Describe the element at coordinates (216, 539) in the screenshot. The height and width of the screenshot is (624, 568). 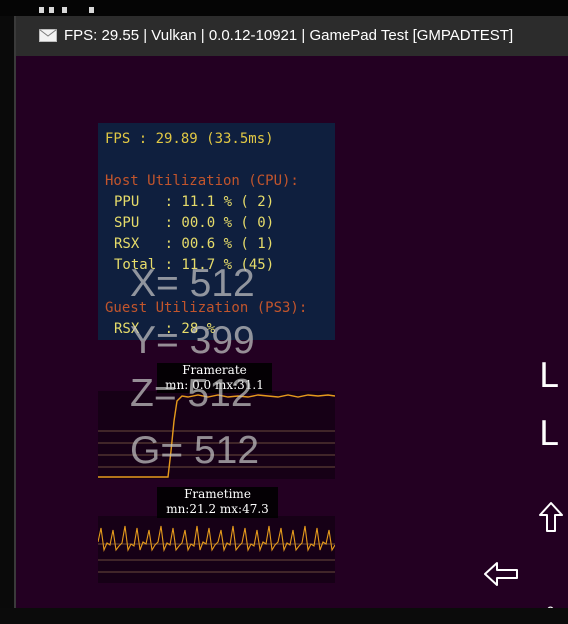
I see `frametime-line` at that location.